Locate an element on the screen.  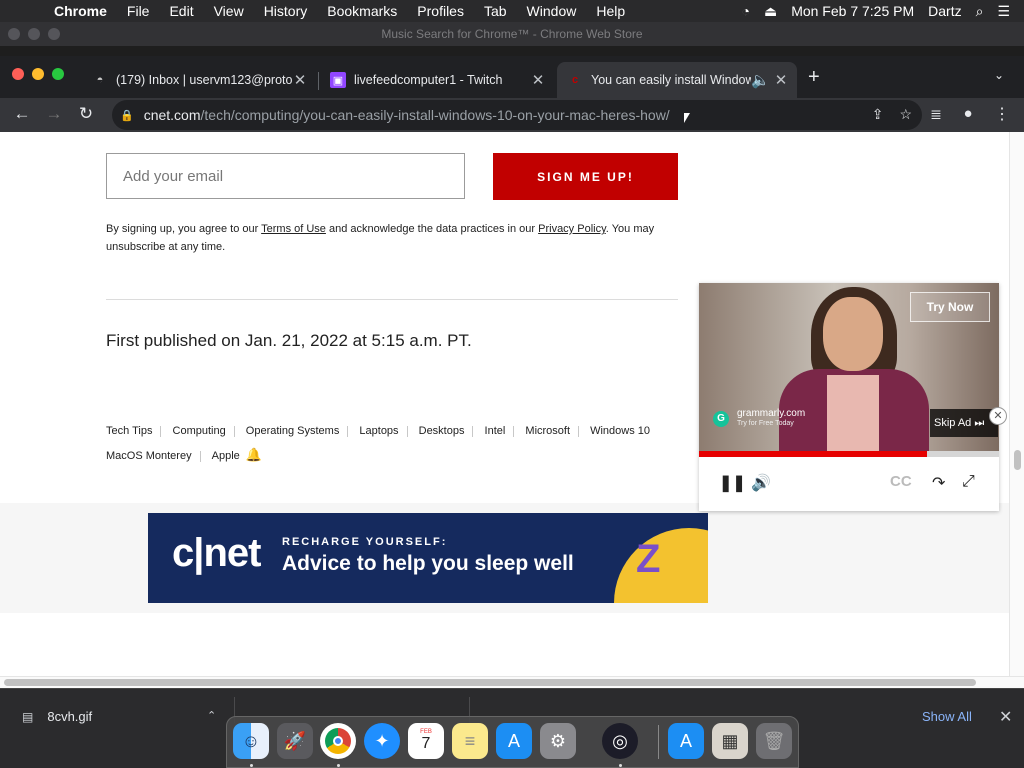
skip-ad-button: Skip Ad ⏭ is located at coordinates (964, 423).